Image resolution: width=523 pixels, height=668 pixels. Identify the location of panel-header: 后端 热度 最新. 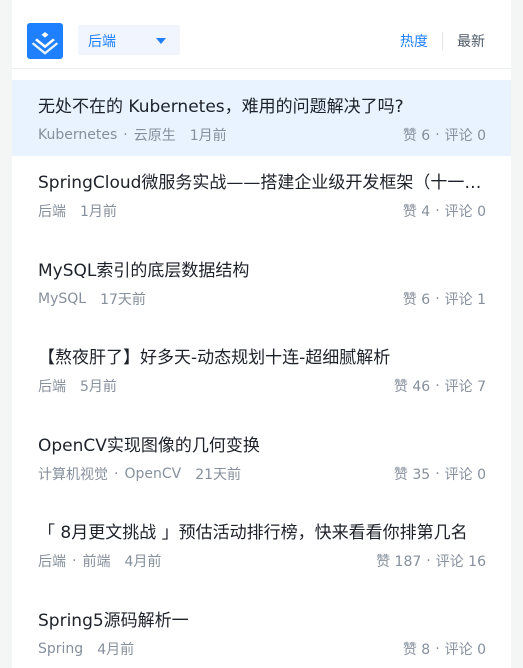
(261, 34).